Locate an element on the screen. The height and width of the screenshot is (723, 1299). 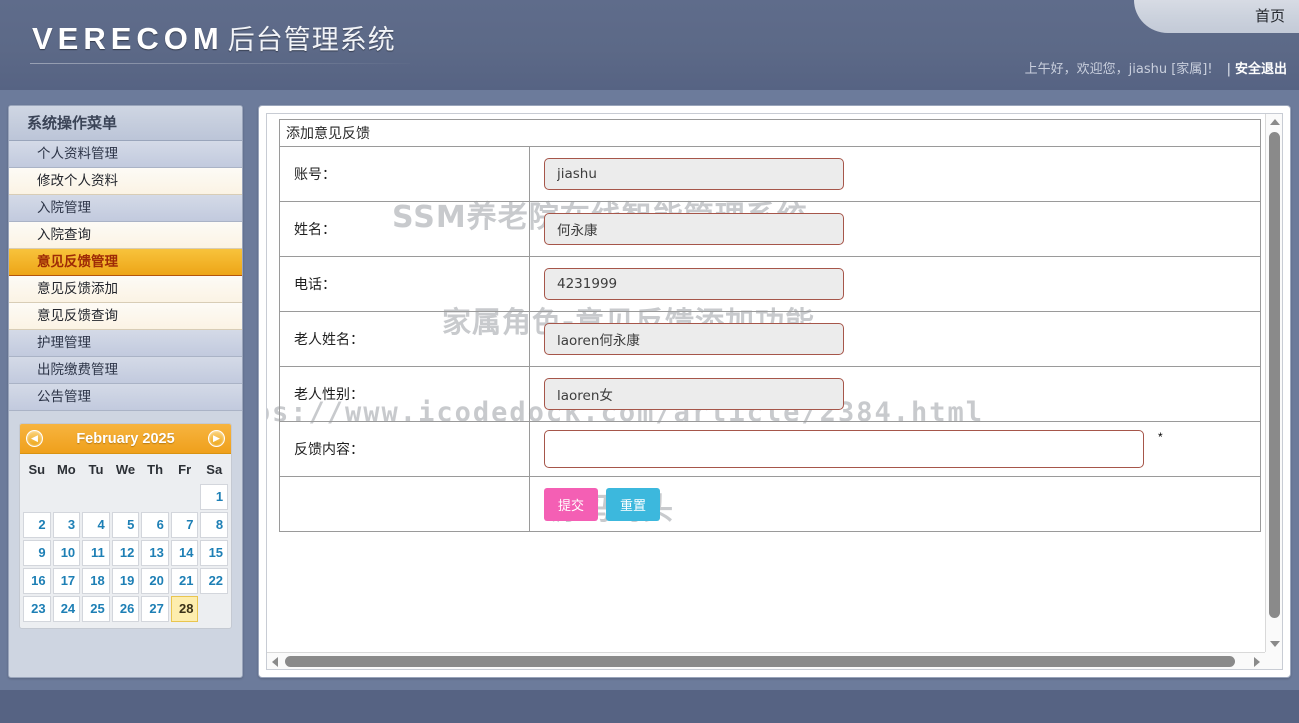
calendar-day-23: 23 is located at coordinates (37, 609).